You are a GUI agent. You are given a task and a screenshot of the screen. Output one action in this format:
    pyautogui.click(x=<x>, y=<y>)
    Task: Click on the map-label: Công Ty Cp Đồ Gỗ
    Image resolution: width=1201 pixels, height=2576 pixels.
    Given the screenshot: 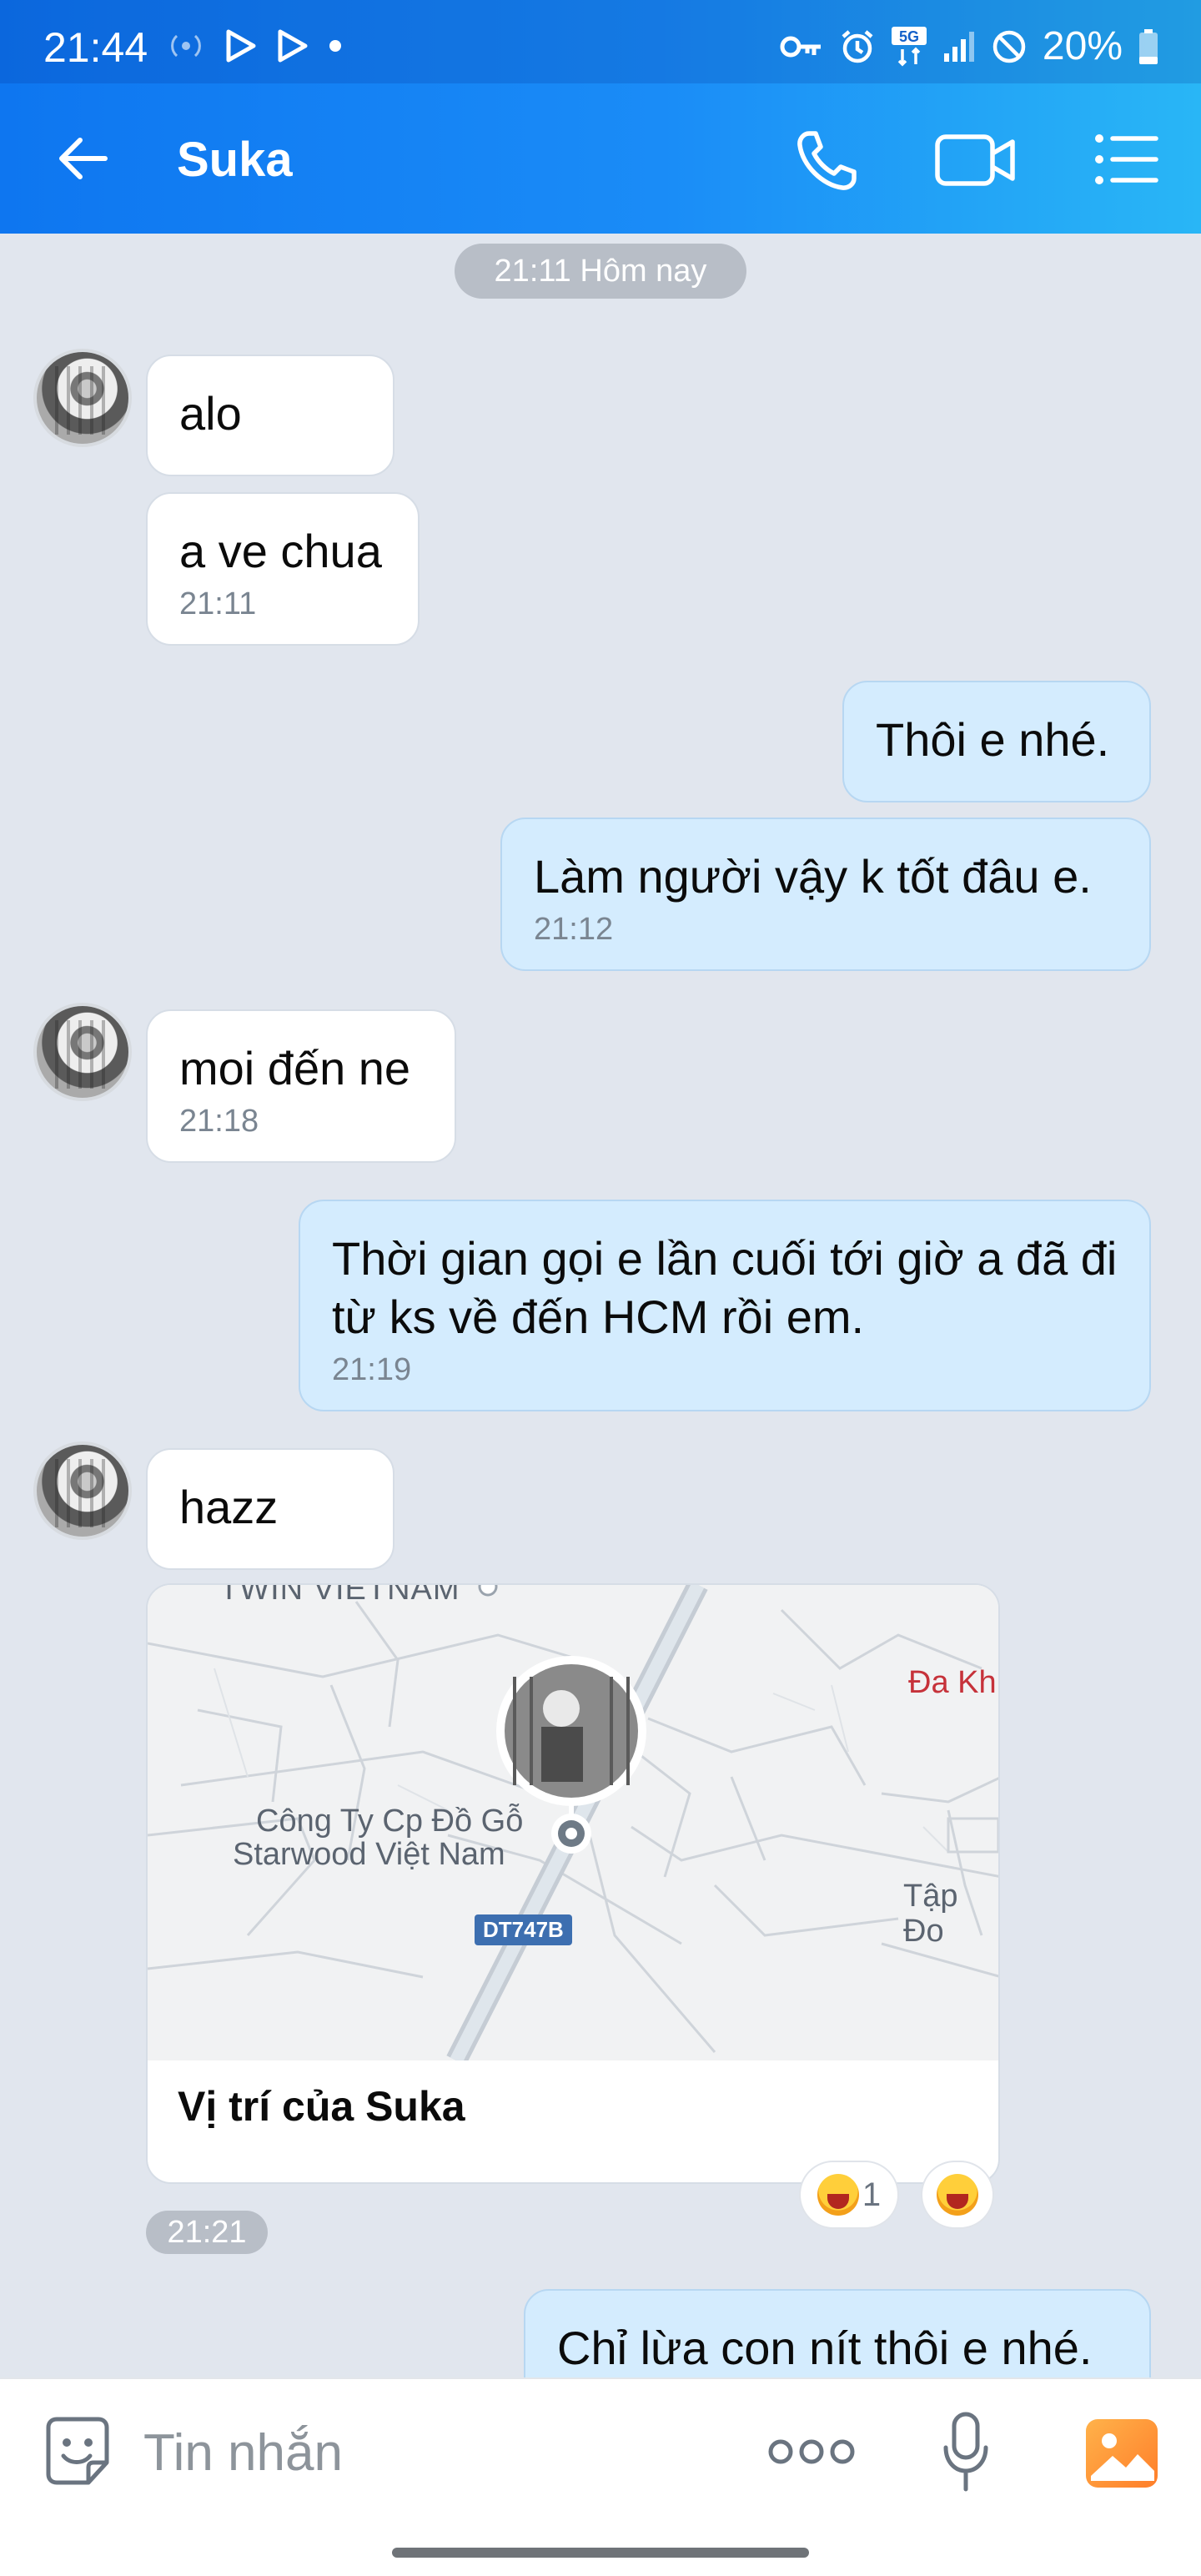 What is the action you would take?
    pyautogui.click(x=390, y=1821)
    